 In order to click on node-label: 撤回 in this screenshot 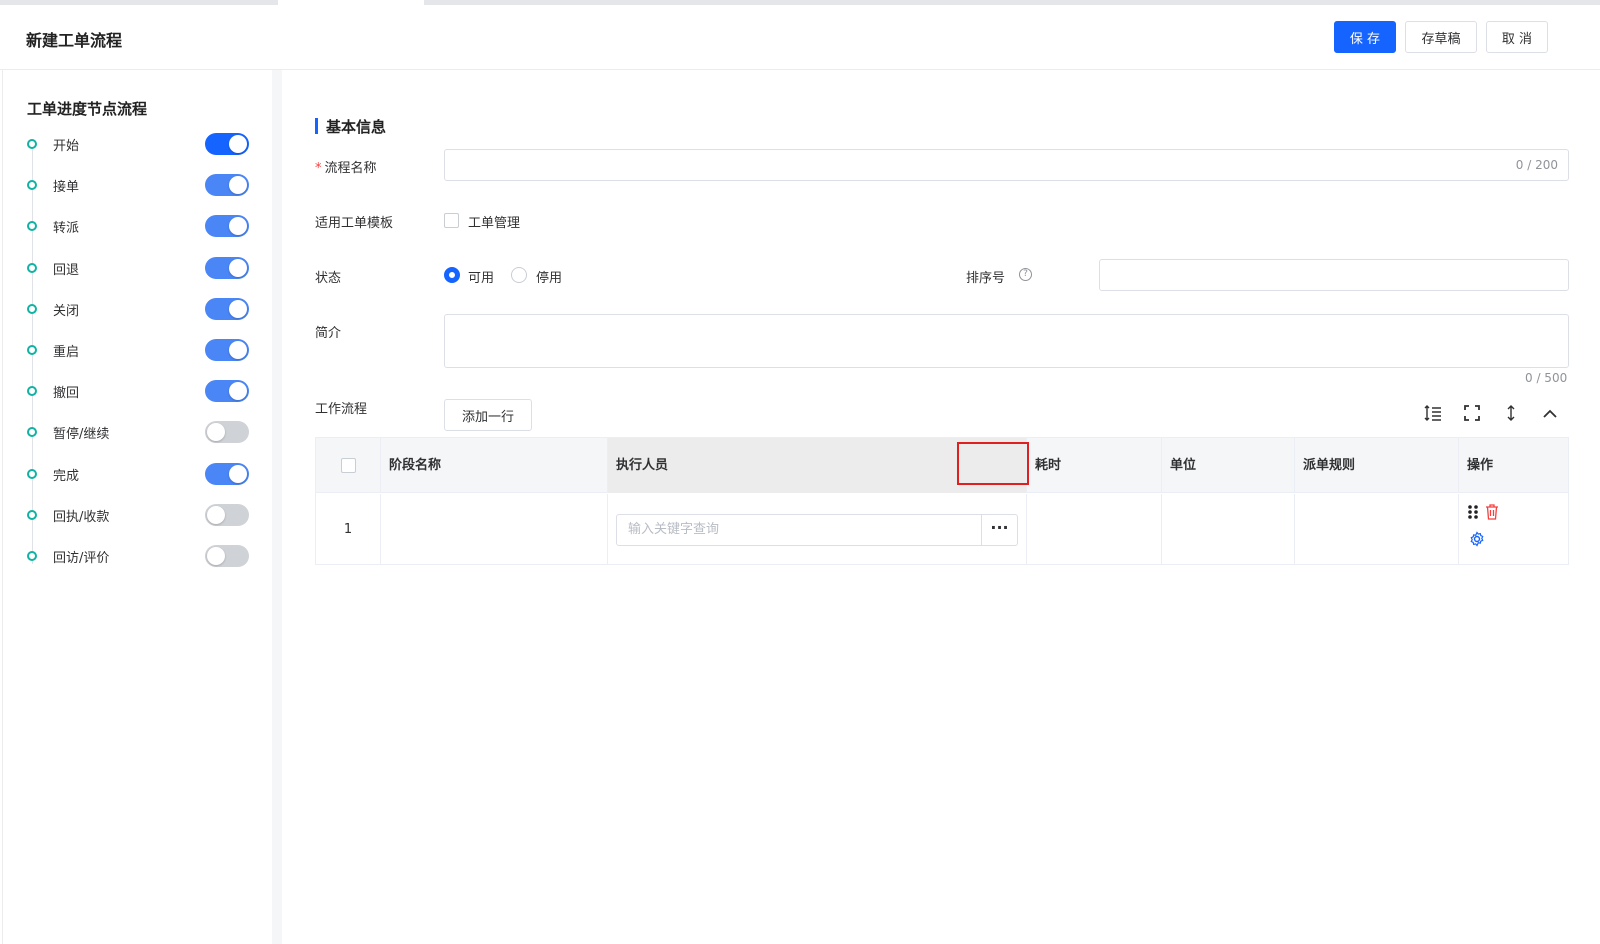, I will do `click(66, 394)`.